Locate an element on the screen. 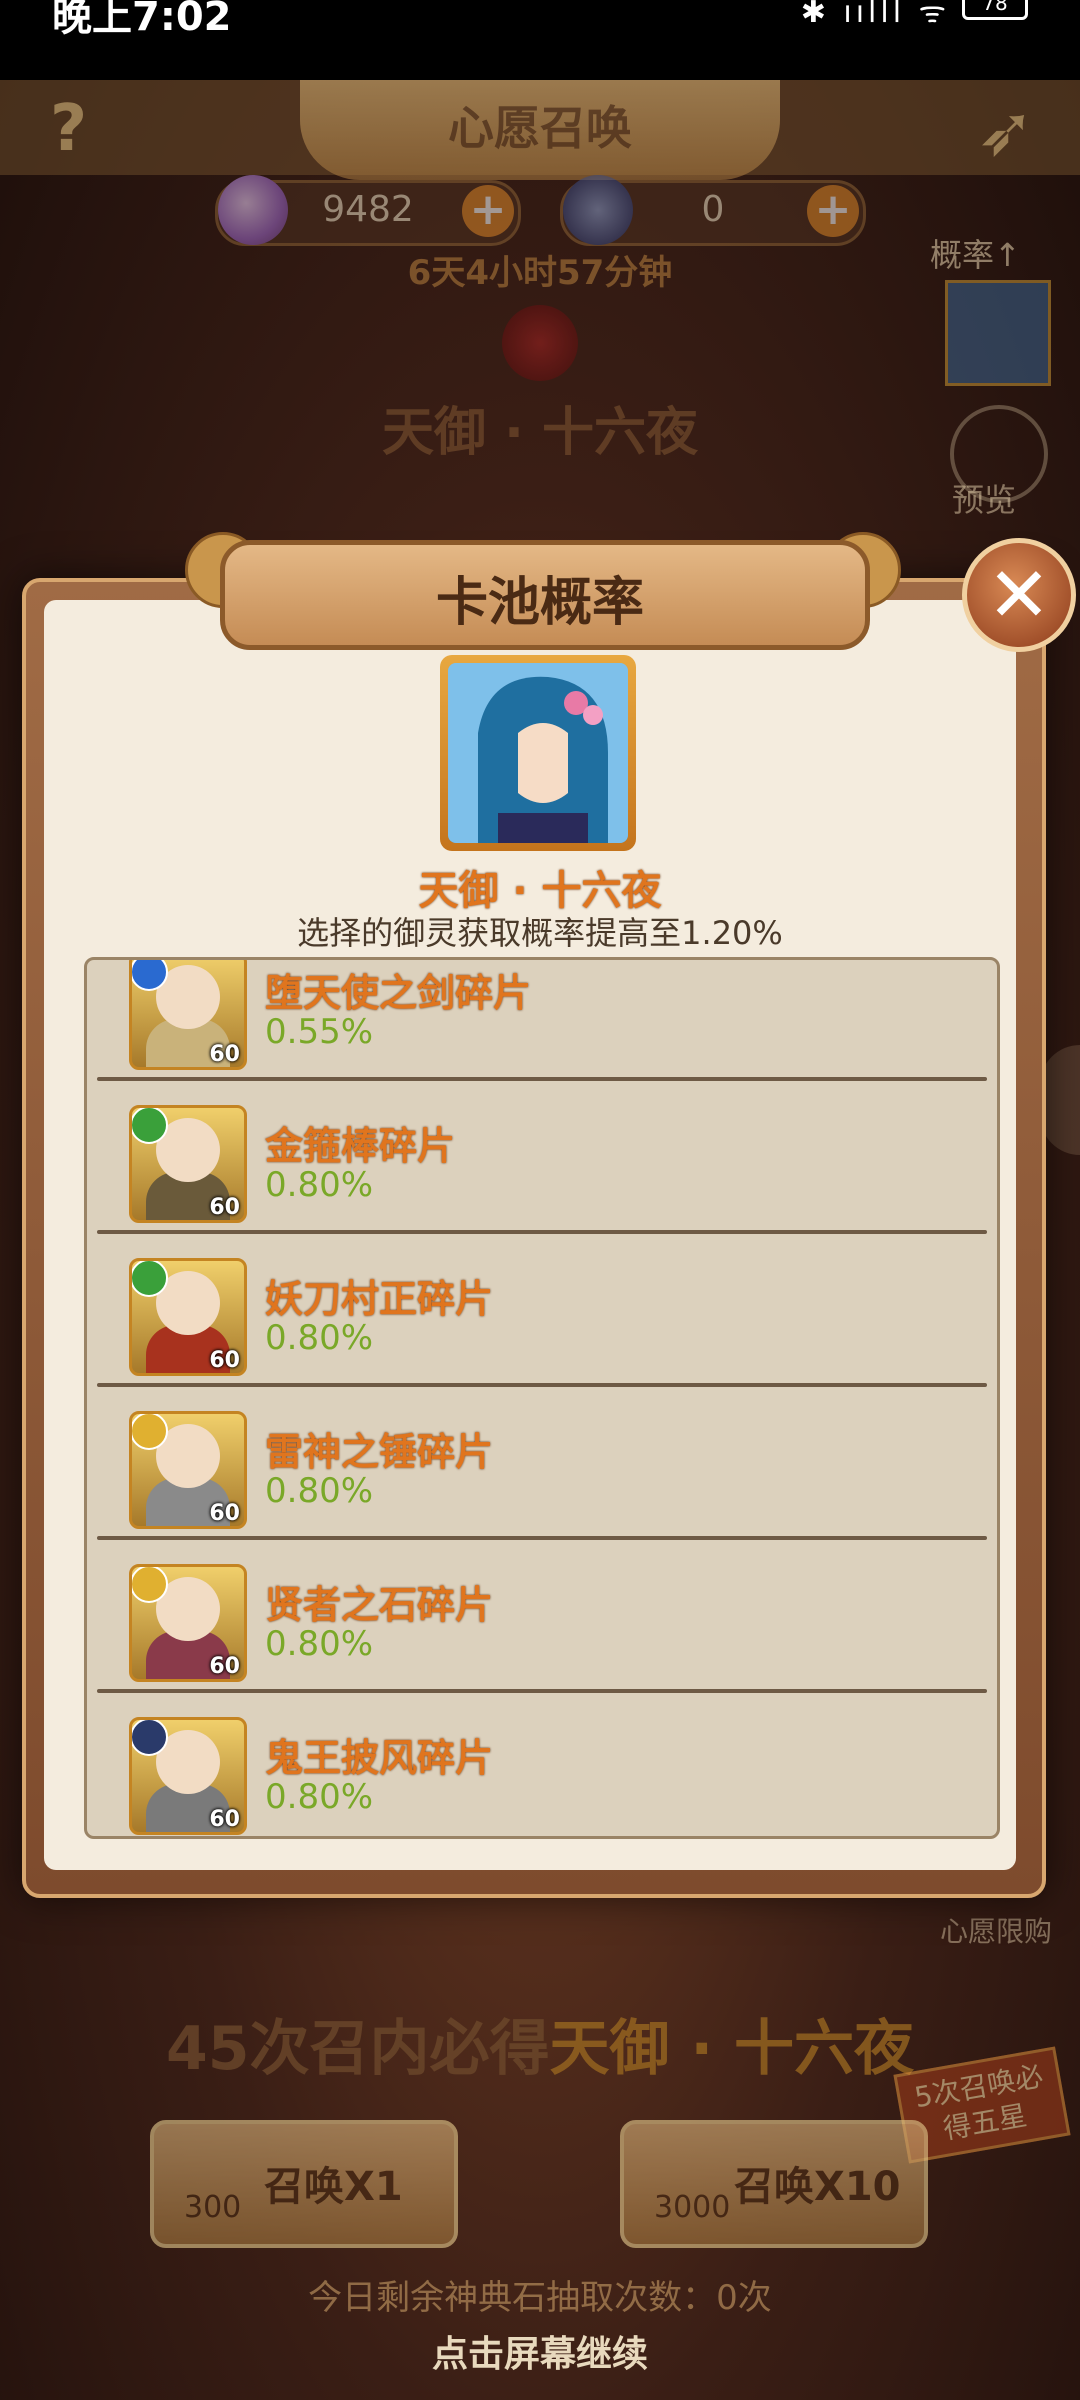 Image resolution: width=1080 pixels, height=2400 pixels. summon-x10-button: 3000 召唤X10 is located at coordinates (774, 2184).